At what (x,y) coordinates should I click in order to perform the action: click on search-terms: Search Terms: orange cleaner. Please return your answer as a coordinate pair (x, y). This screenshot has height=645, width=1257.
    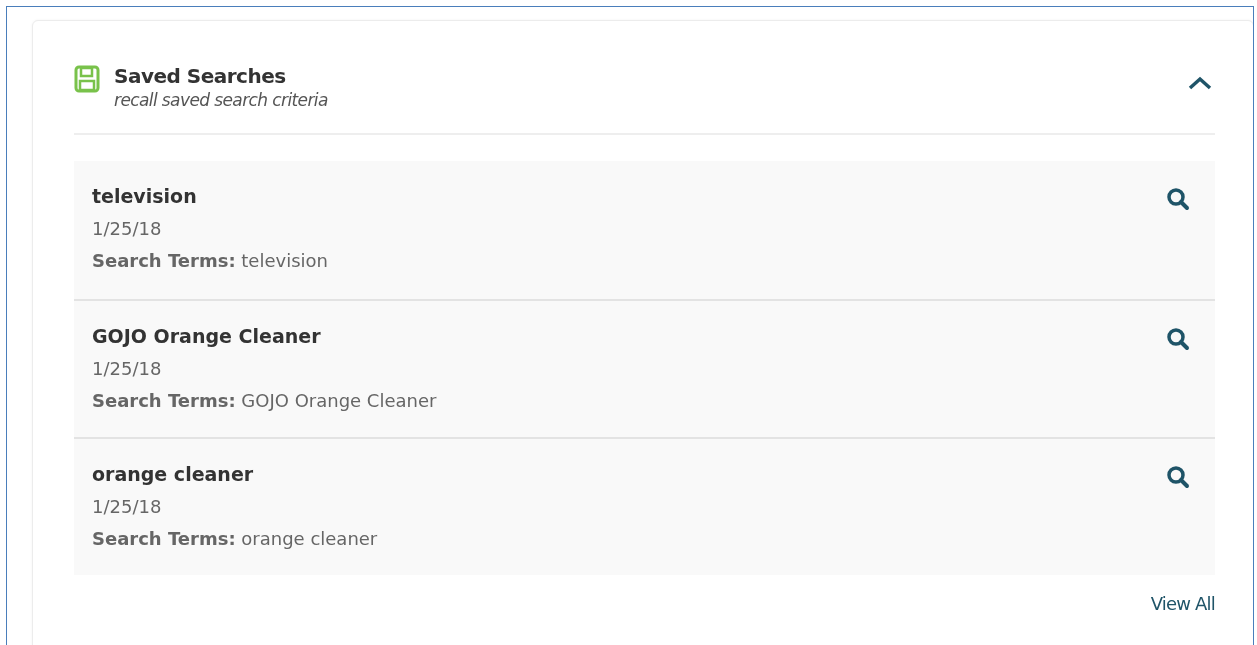
    Looking at the image, I should click on (235, 539).